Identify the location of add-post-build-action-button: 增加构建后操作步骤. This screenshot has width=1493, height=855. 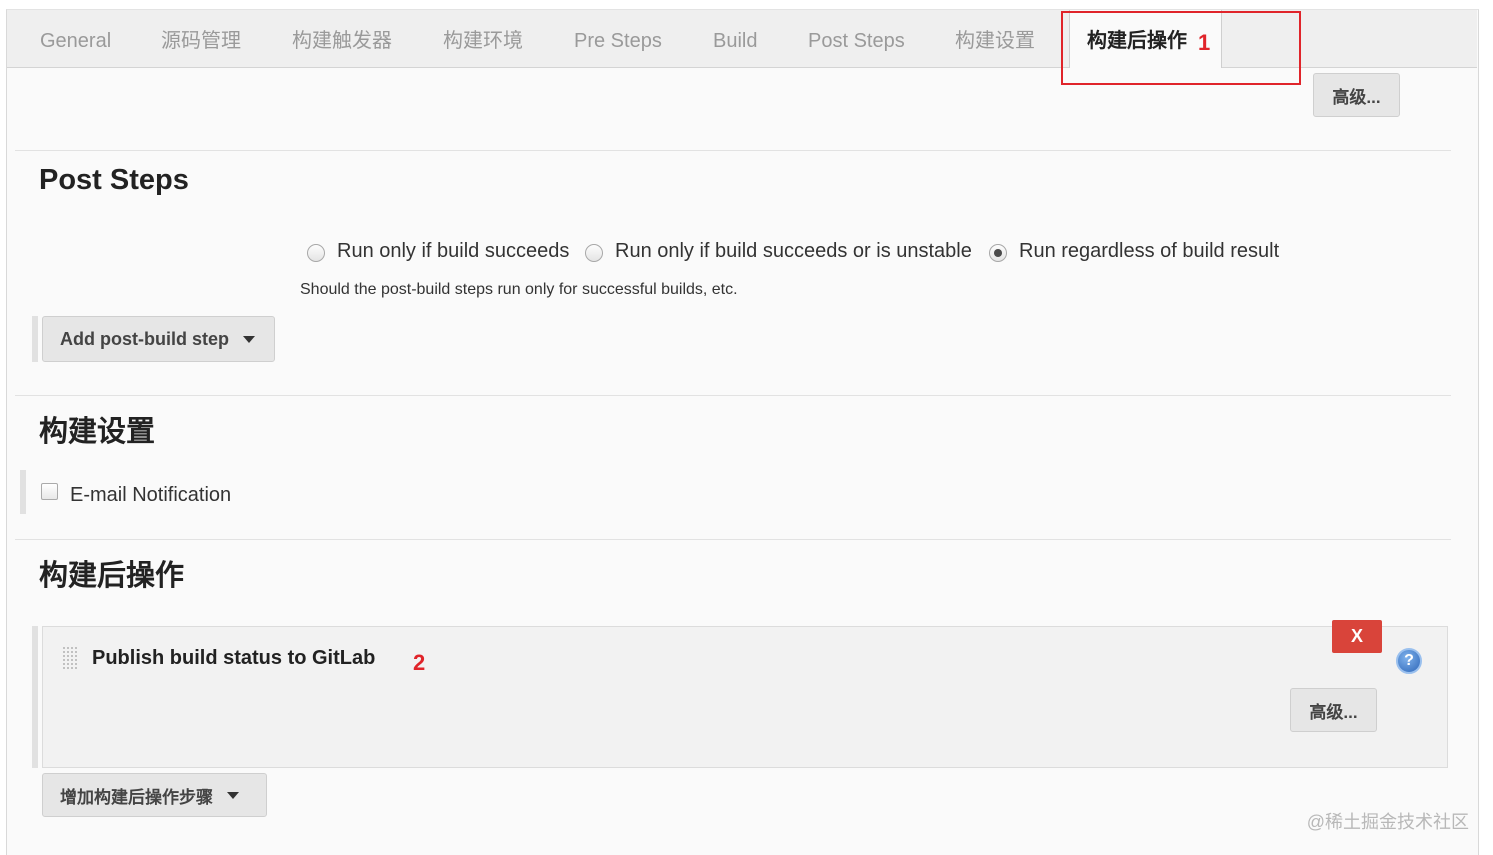
(154, 795).